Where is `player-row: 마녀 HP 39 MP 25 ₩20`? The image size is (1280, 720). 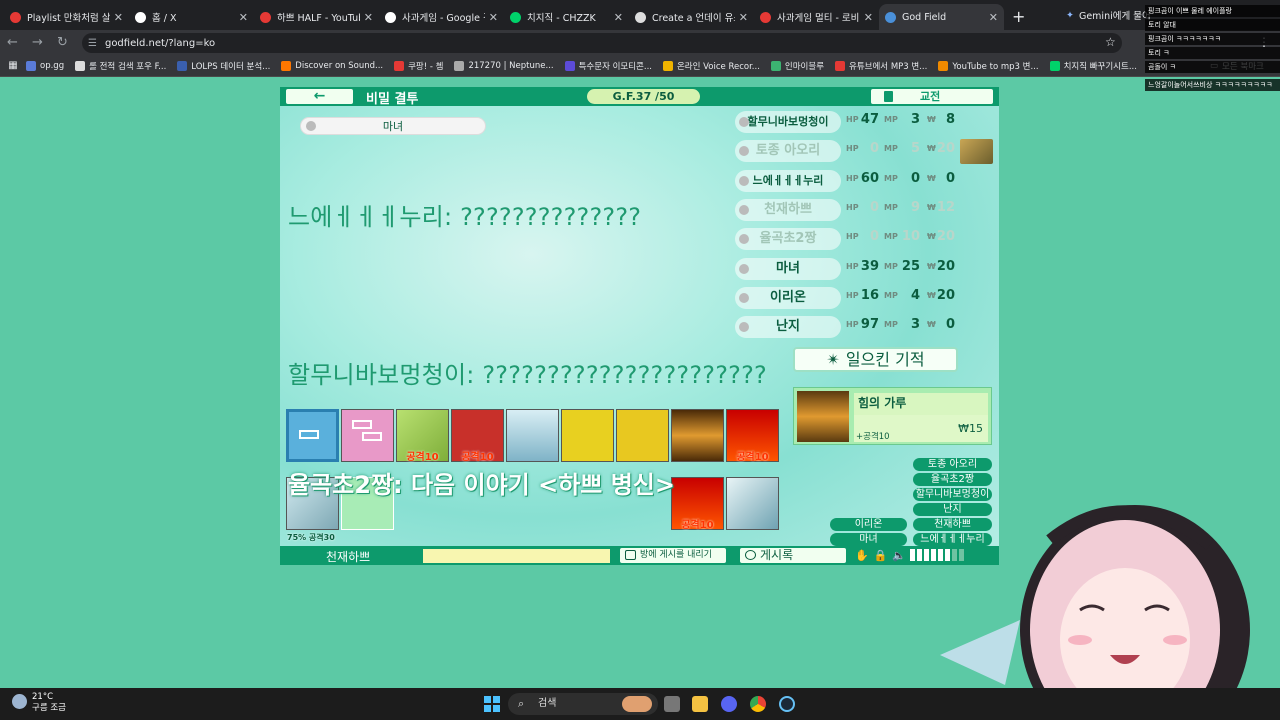
player-row: 마녀 HP 39 MP 25 ₩20 is located at coordinates (863, 269).